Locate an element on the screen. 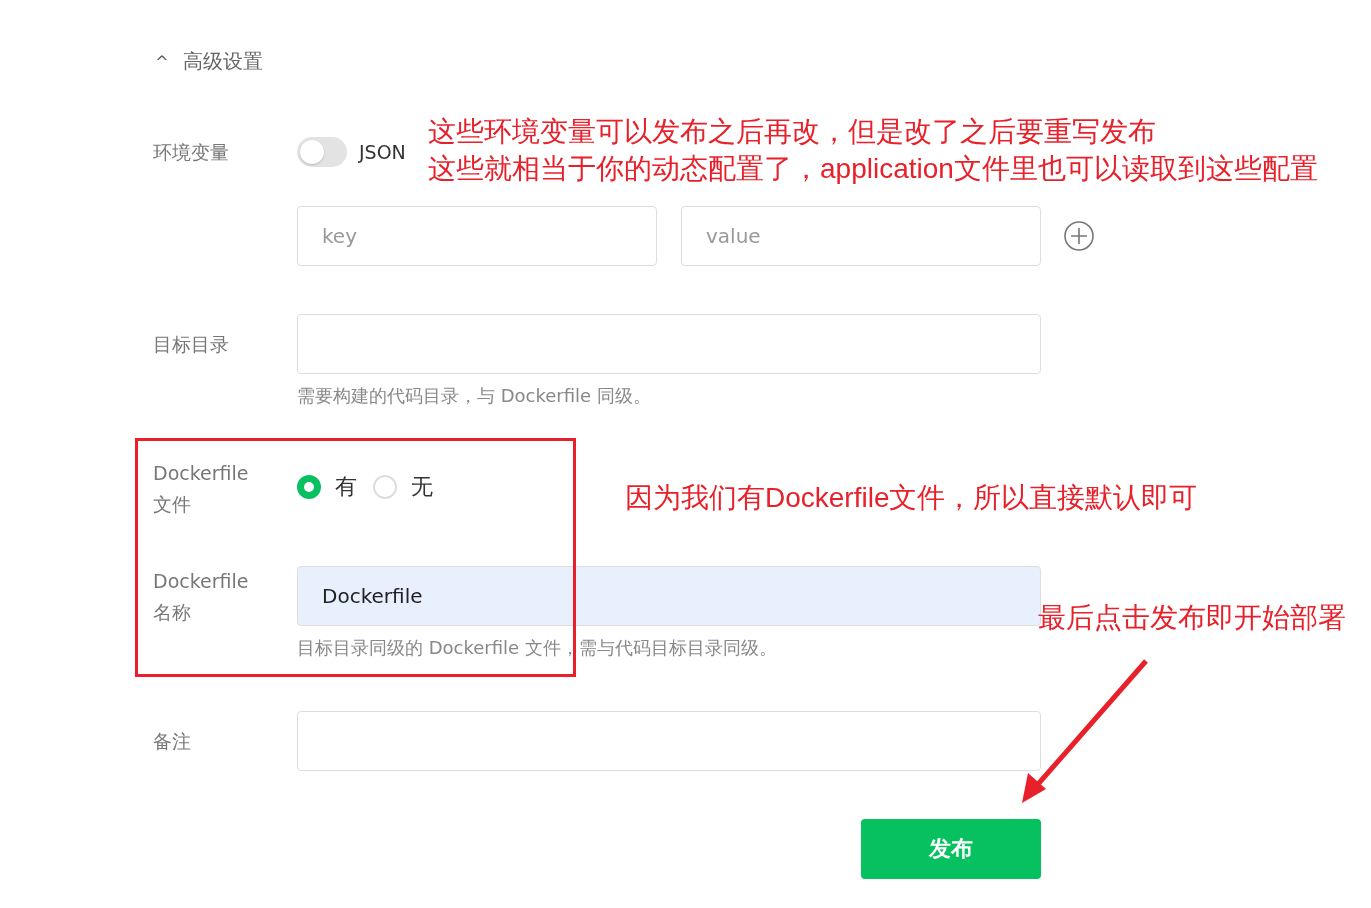  help-text: 需要构建的代码目录，与 Dockerfile 同级。 is located at coordinates (474, 396).